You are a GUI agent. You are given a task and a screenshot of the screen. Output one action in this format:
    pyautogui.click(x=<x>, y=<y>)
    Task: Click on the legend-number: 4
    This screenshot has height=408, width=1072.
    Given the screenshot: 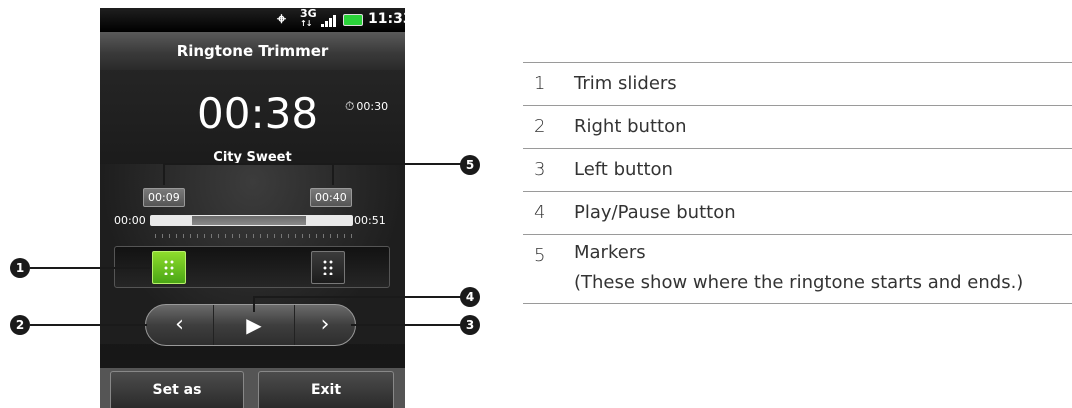 What is the action you would take?
    pyautogui.click(x=540, y=212)
    